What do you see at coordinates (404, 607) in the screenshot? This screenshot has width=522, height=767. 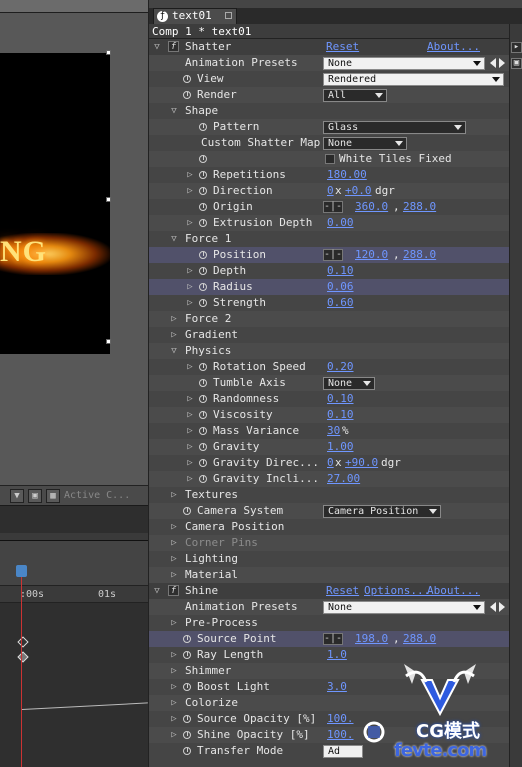 I see `shine-animation-presets-dropdown: None` at bounding box center [404, 607].